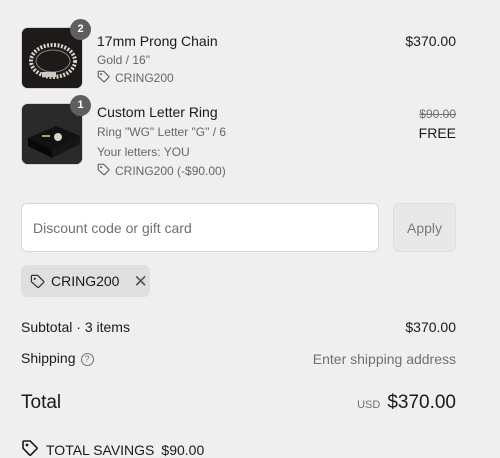 Image resolution: width=500 pixels, height=458 pixels. Describe the element at coordinates (123, 60) in the screenshot. I see `item-variant: Gold / 16"` at that location.